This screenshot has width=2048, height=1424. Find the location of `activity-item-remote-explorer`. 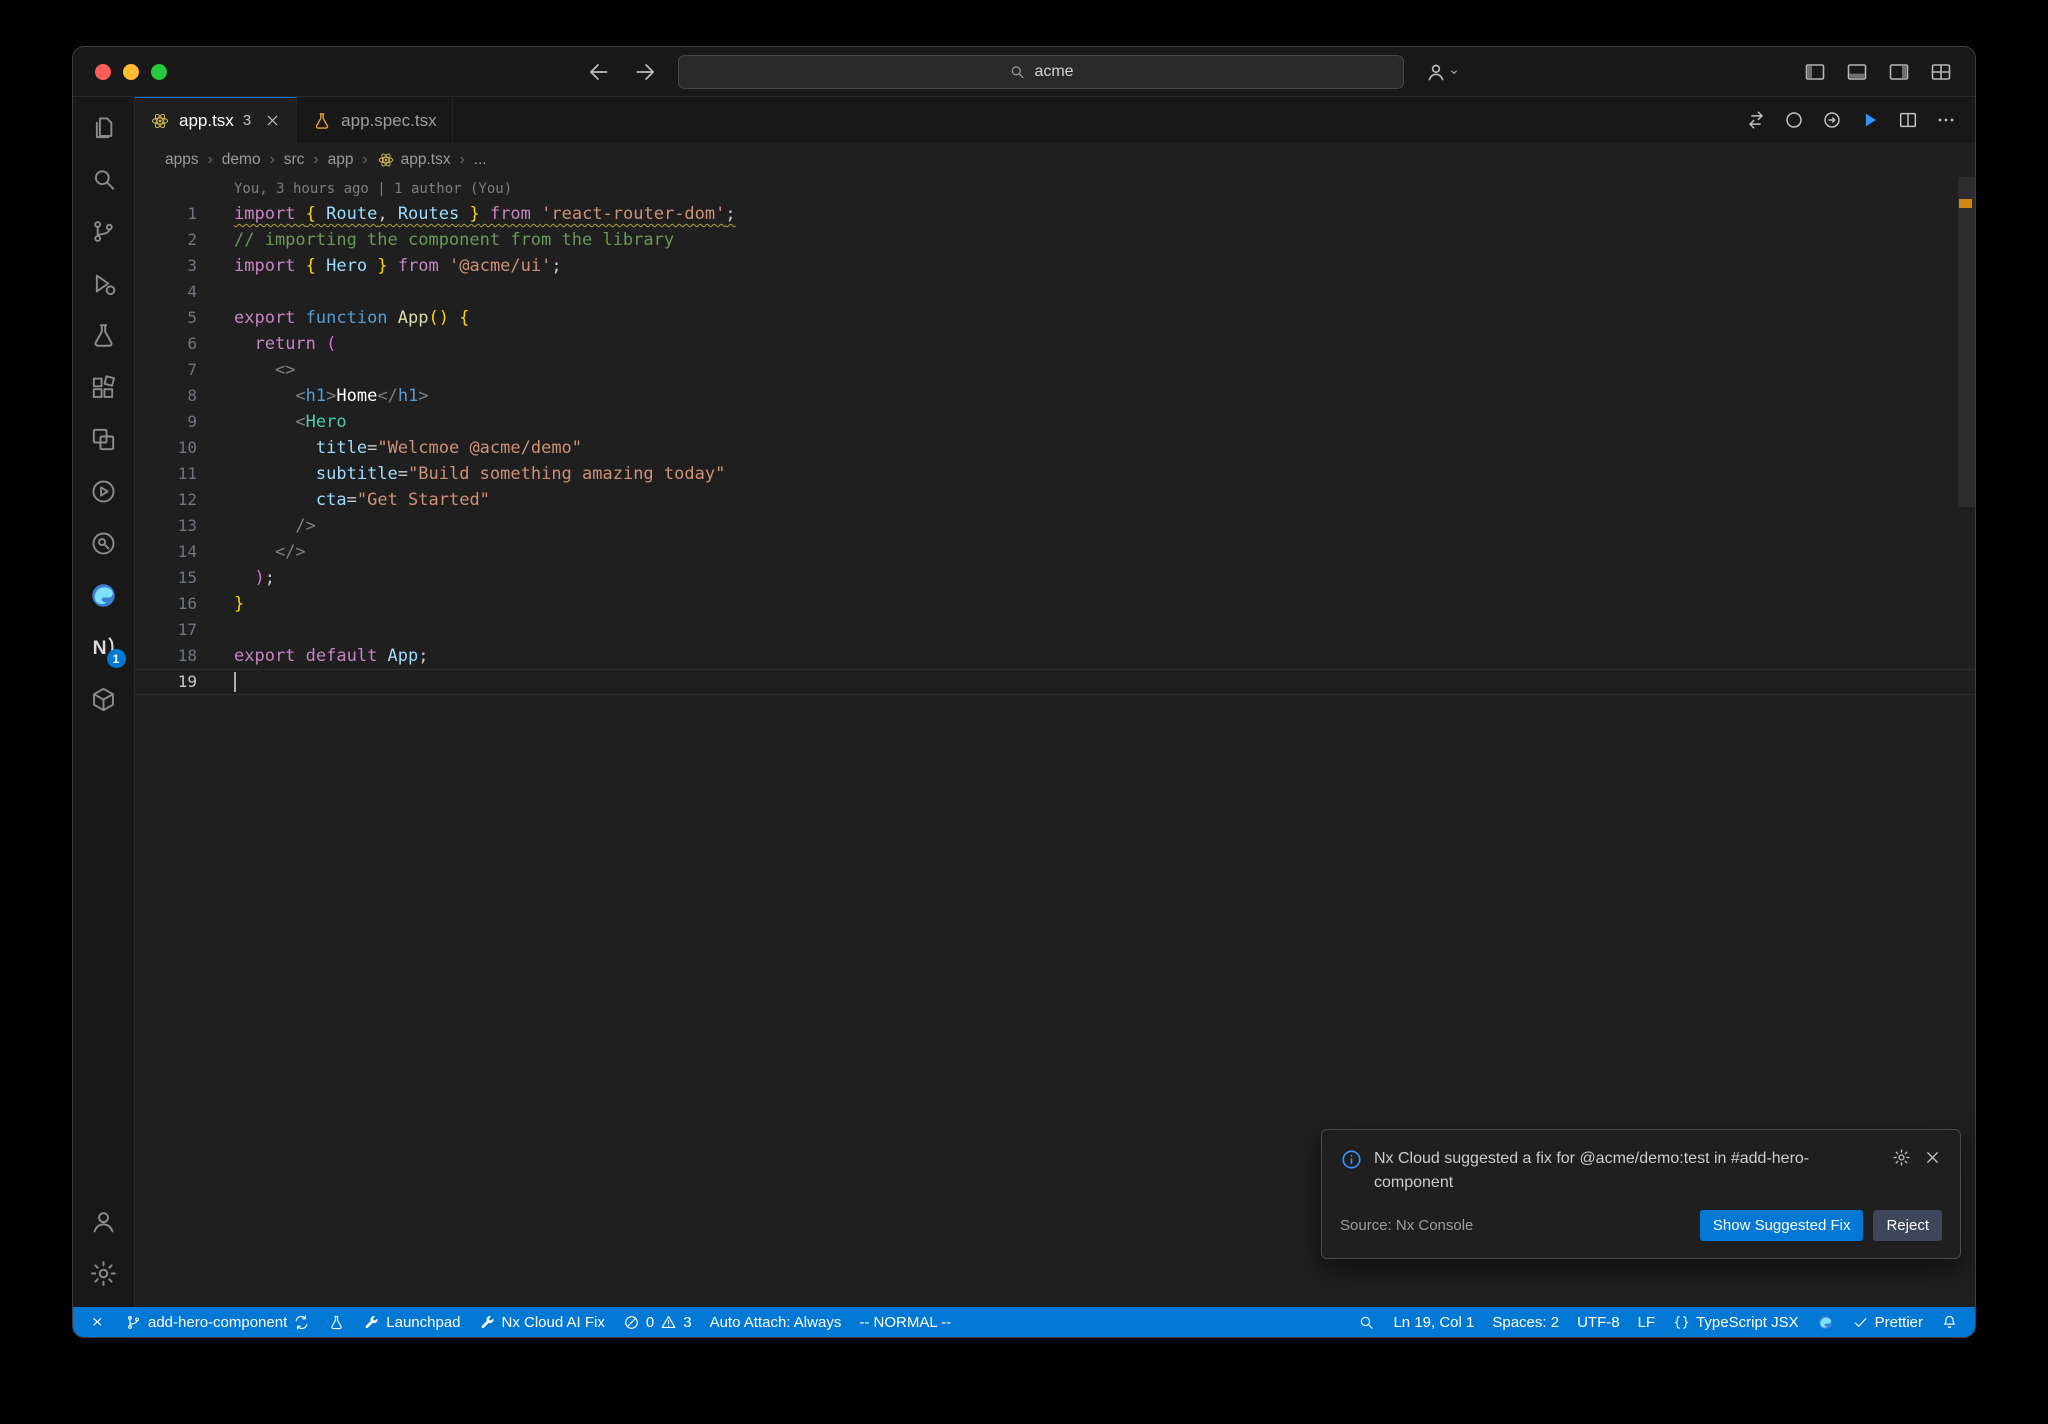

activity-item-remote-explorer is located at coordinates (104, 439).